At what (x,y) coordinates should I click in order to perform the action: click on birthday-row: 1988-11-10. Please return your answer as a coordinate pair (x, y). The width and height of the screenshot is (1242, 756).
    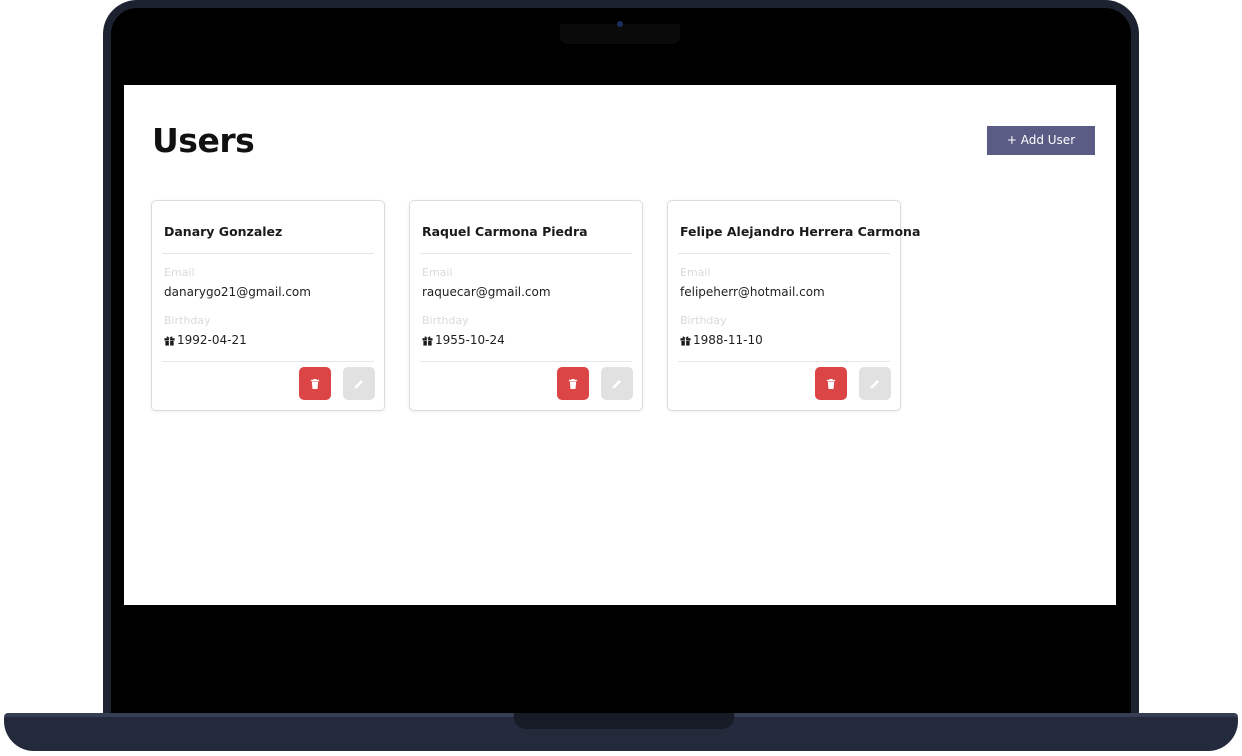
    Looking at the image, I should click on (721, 340).